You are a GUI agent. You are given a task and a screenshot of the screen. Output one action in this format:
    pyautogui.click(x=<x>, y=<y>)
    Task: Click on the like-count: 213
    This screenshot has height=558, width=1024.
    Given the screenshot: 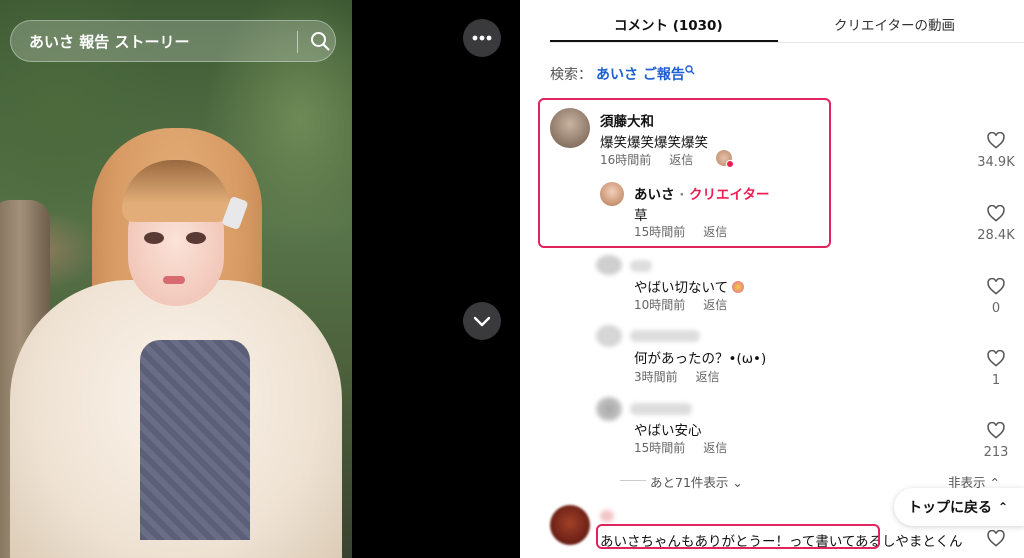 What is the action you would take?
    pyautogui.click(x=996, y=452)
    